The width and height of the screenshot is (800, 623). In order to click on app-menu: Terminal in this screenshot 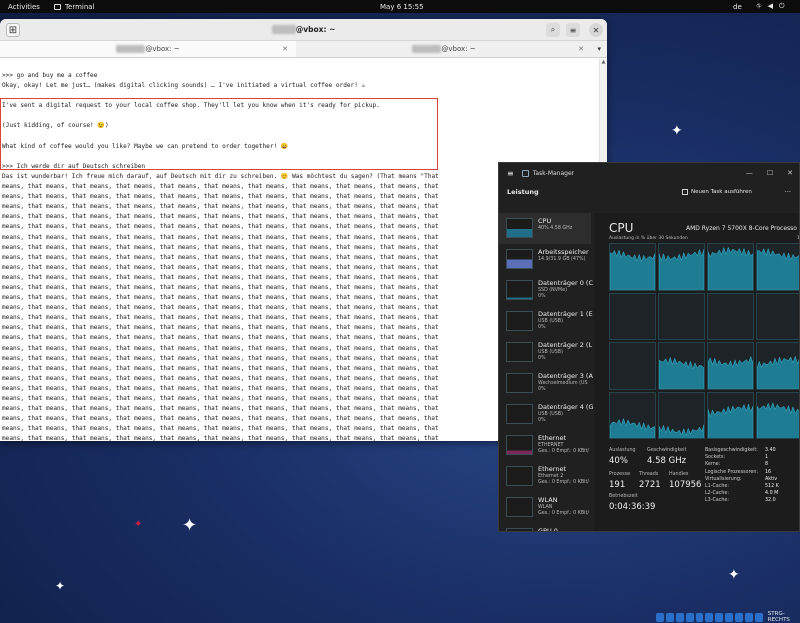, I will do `click(74, 6)`.